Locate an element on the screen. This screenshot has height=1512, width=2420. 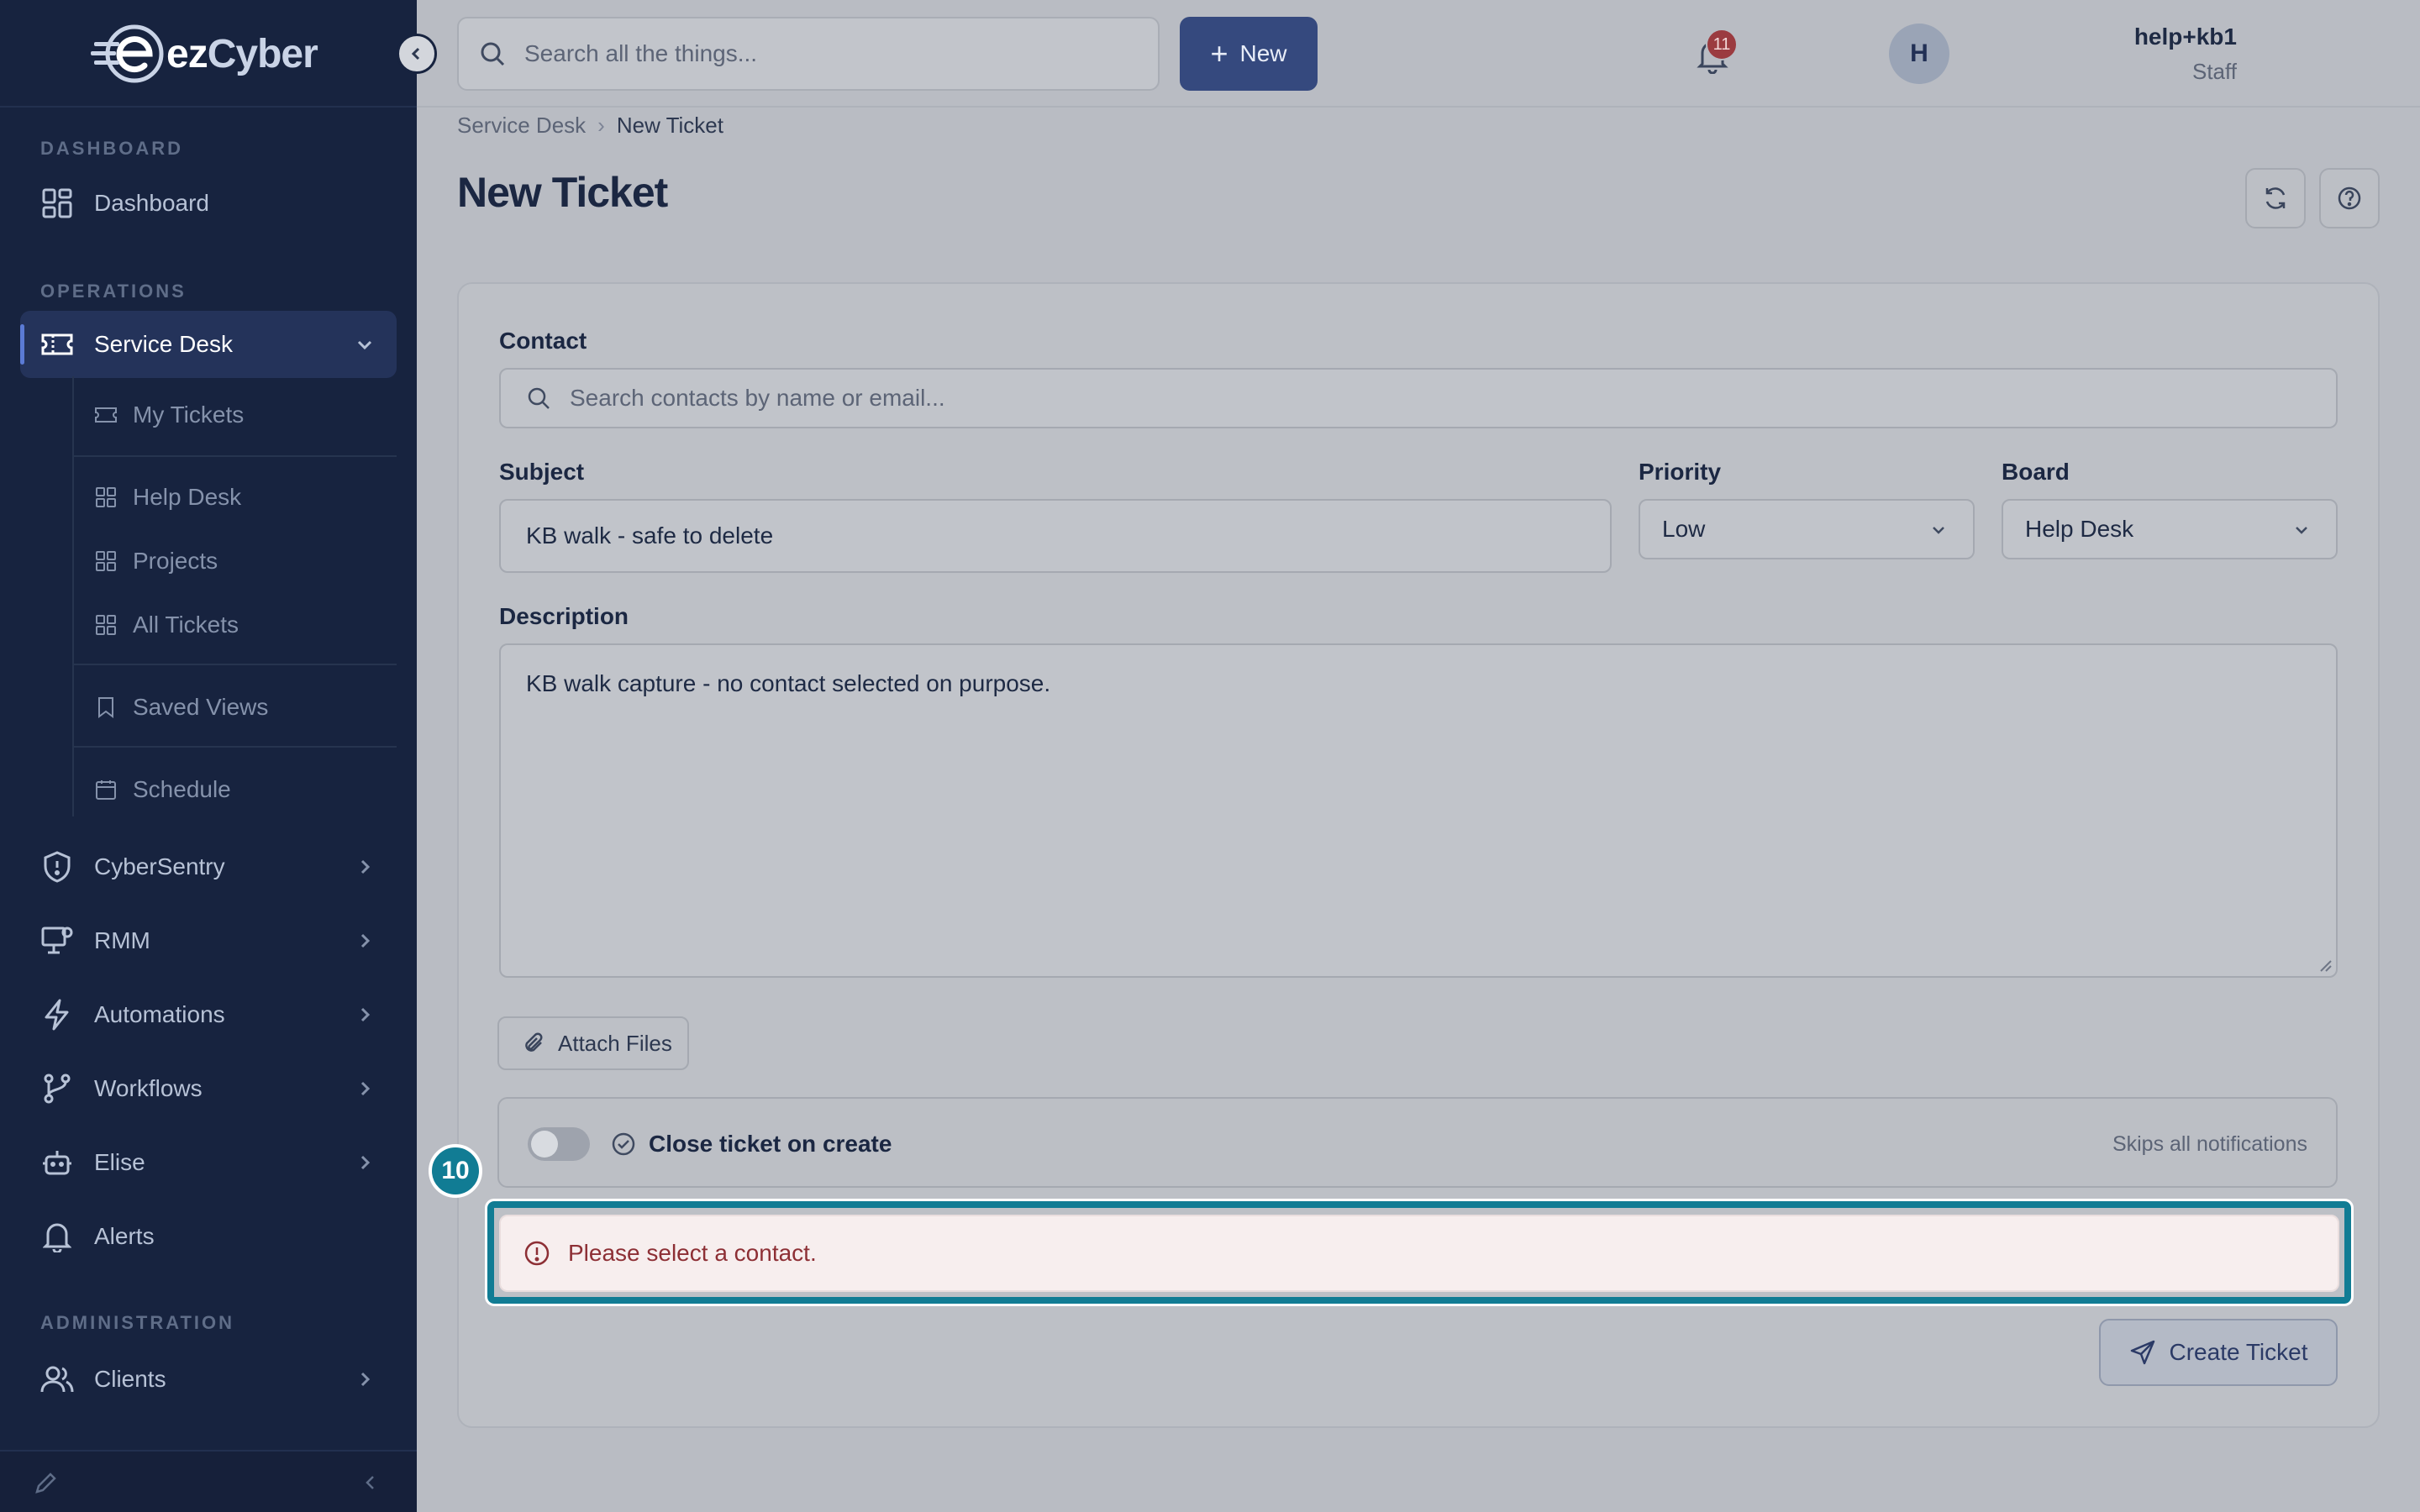
sidebar-item-label: RMM is located at coordinates (122, 940).